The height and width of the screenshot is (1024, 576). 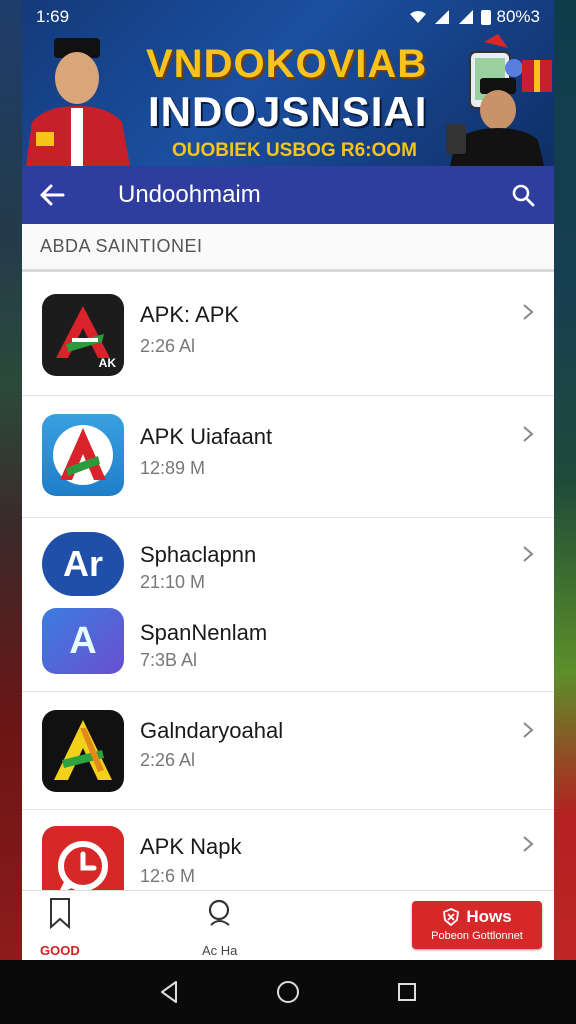 I want to click on system-nav-bar, so click(x=288, y=992).